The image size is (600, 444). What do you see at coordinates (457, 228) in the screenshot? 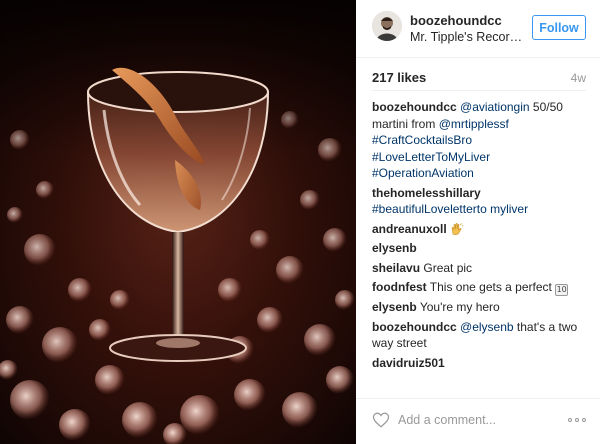
I see `clapping-hands-emoji-icon` at bounding box center [457, 228].